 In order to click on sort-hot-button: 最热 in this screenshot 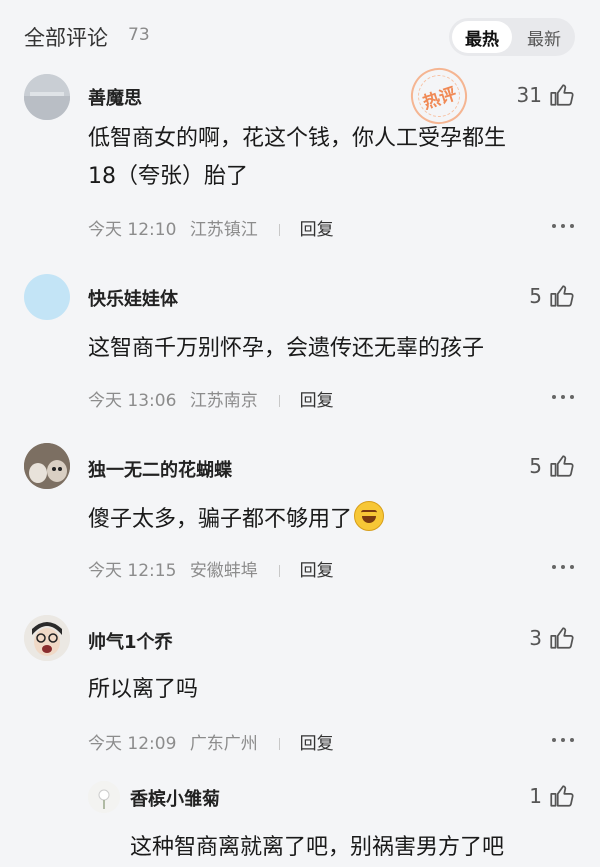, I will do `click(482, 37)`.